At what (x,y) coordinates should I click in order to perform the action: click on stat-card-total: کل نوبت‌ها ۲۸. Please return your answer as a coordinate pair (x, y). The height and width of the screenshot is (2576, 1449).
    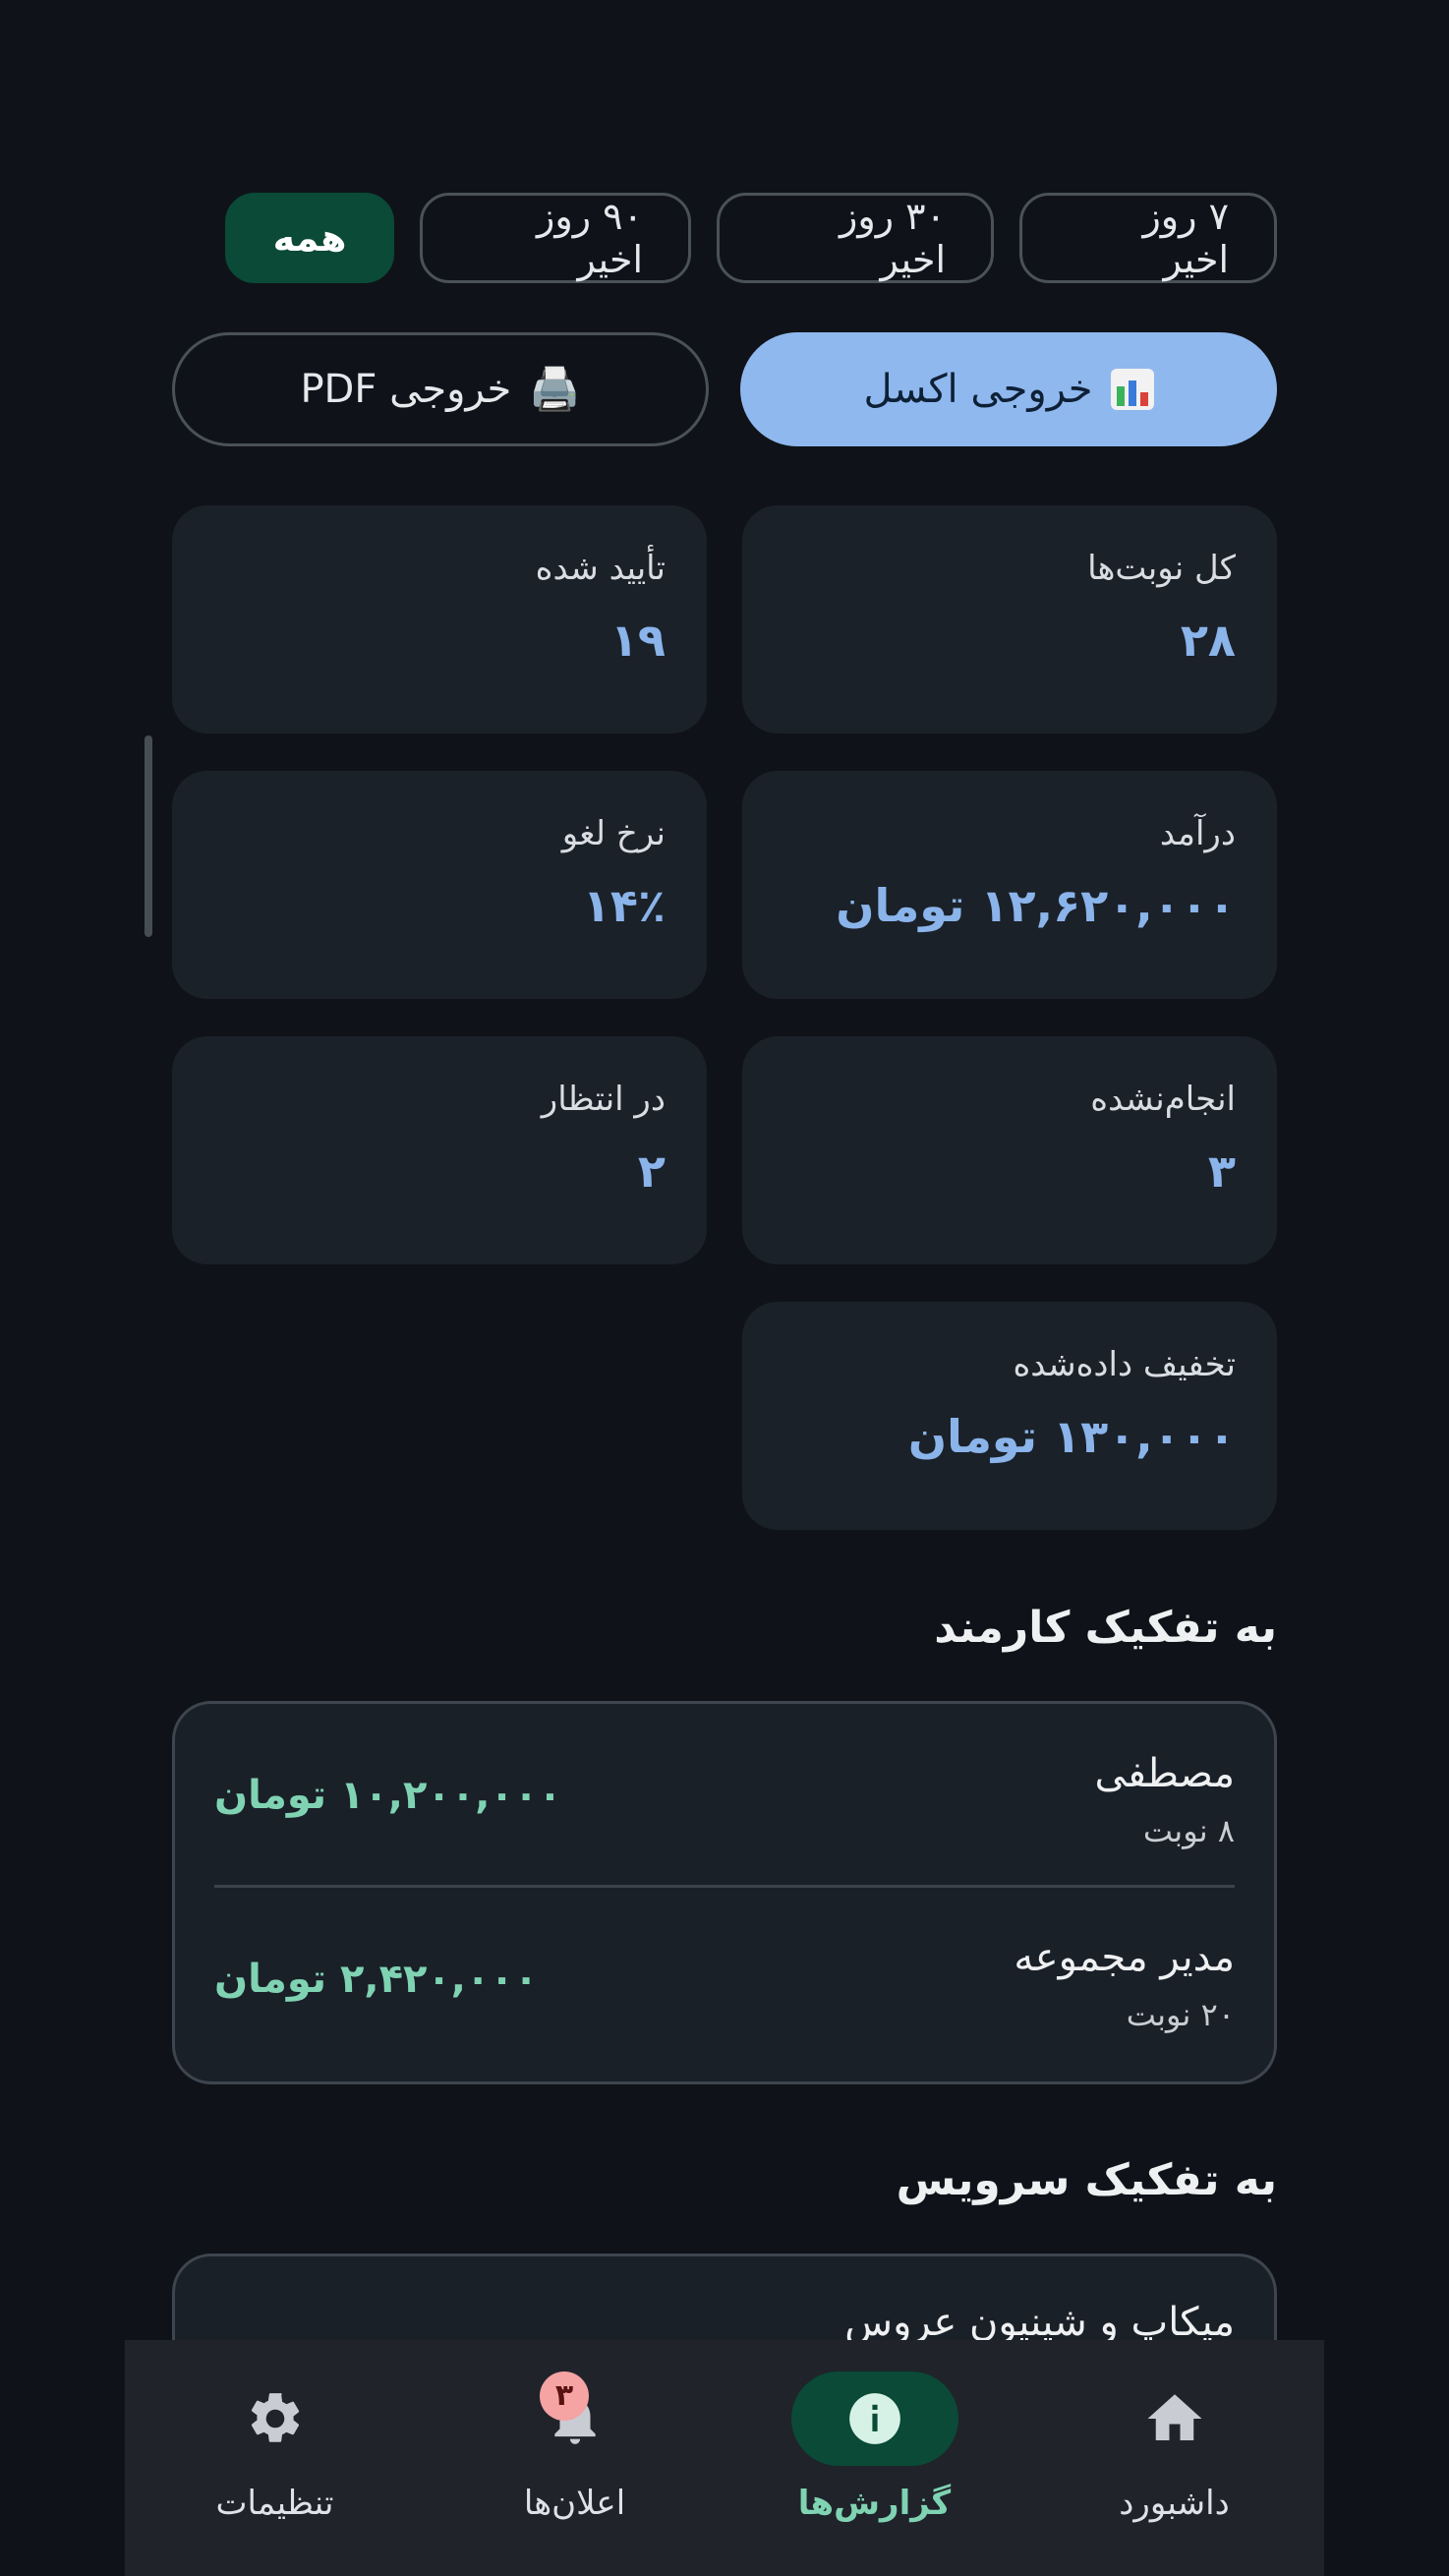
    Looking at the image, I should click on (1009, 619).